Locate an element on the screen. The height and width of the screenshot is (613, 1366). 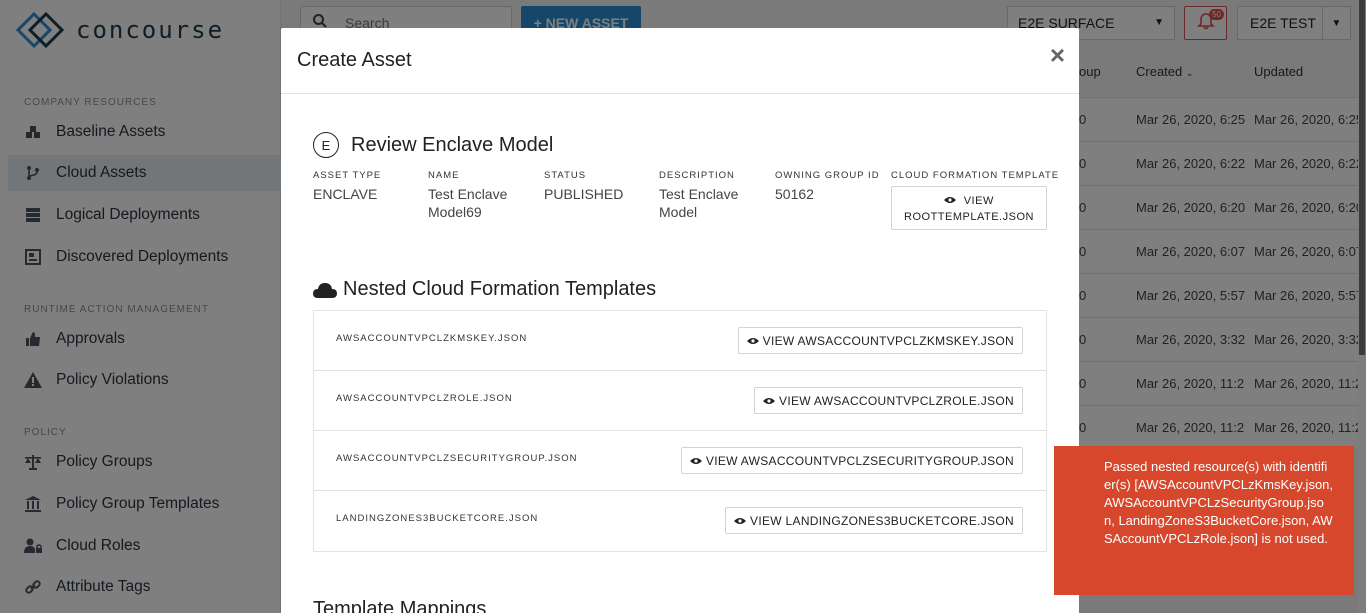
nested-title-text: Nested Cloud Formation Templates is located at coordinates (500, 289).